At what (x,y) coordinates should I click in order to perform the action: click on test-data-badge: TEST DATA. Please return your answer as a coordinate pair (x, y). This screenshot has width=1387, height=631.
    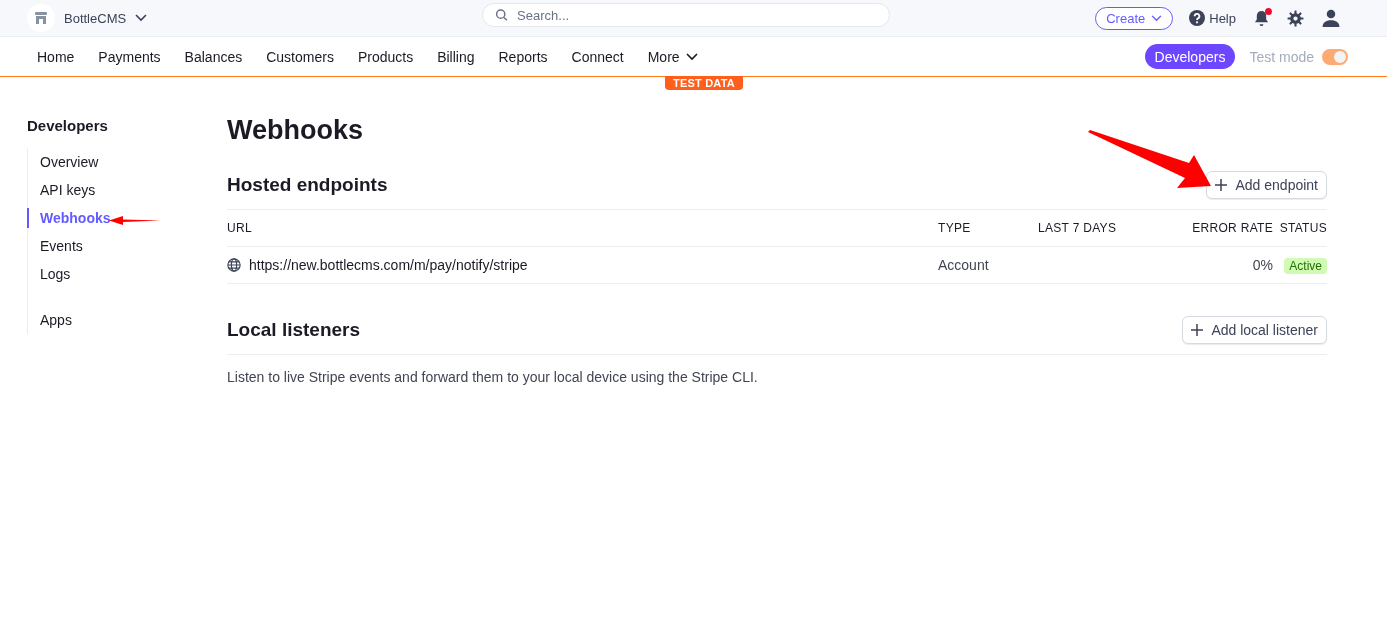
    Looking at the image, I should click on (704, 83).